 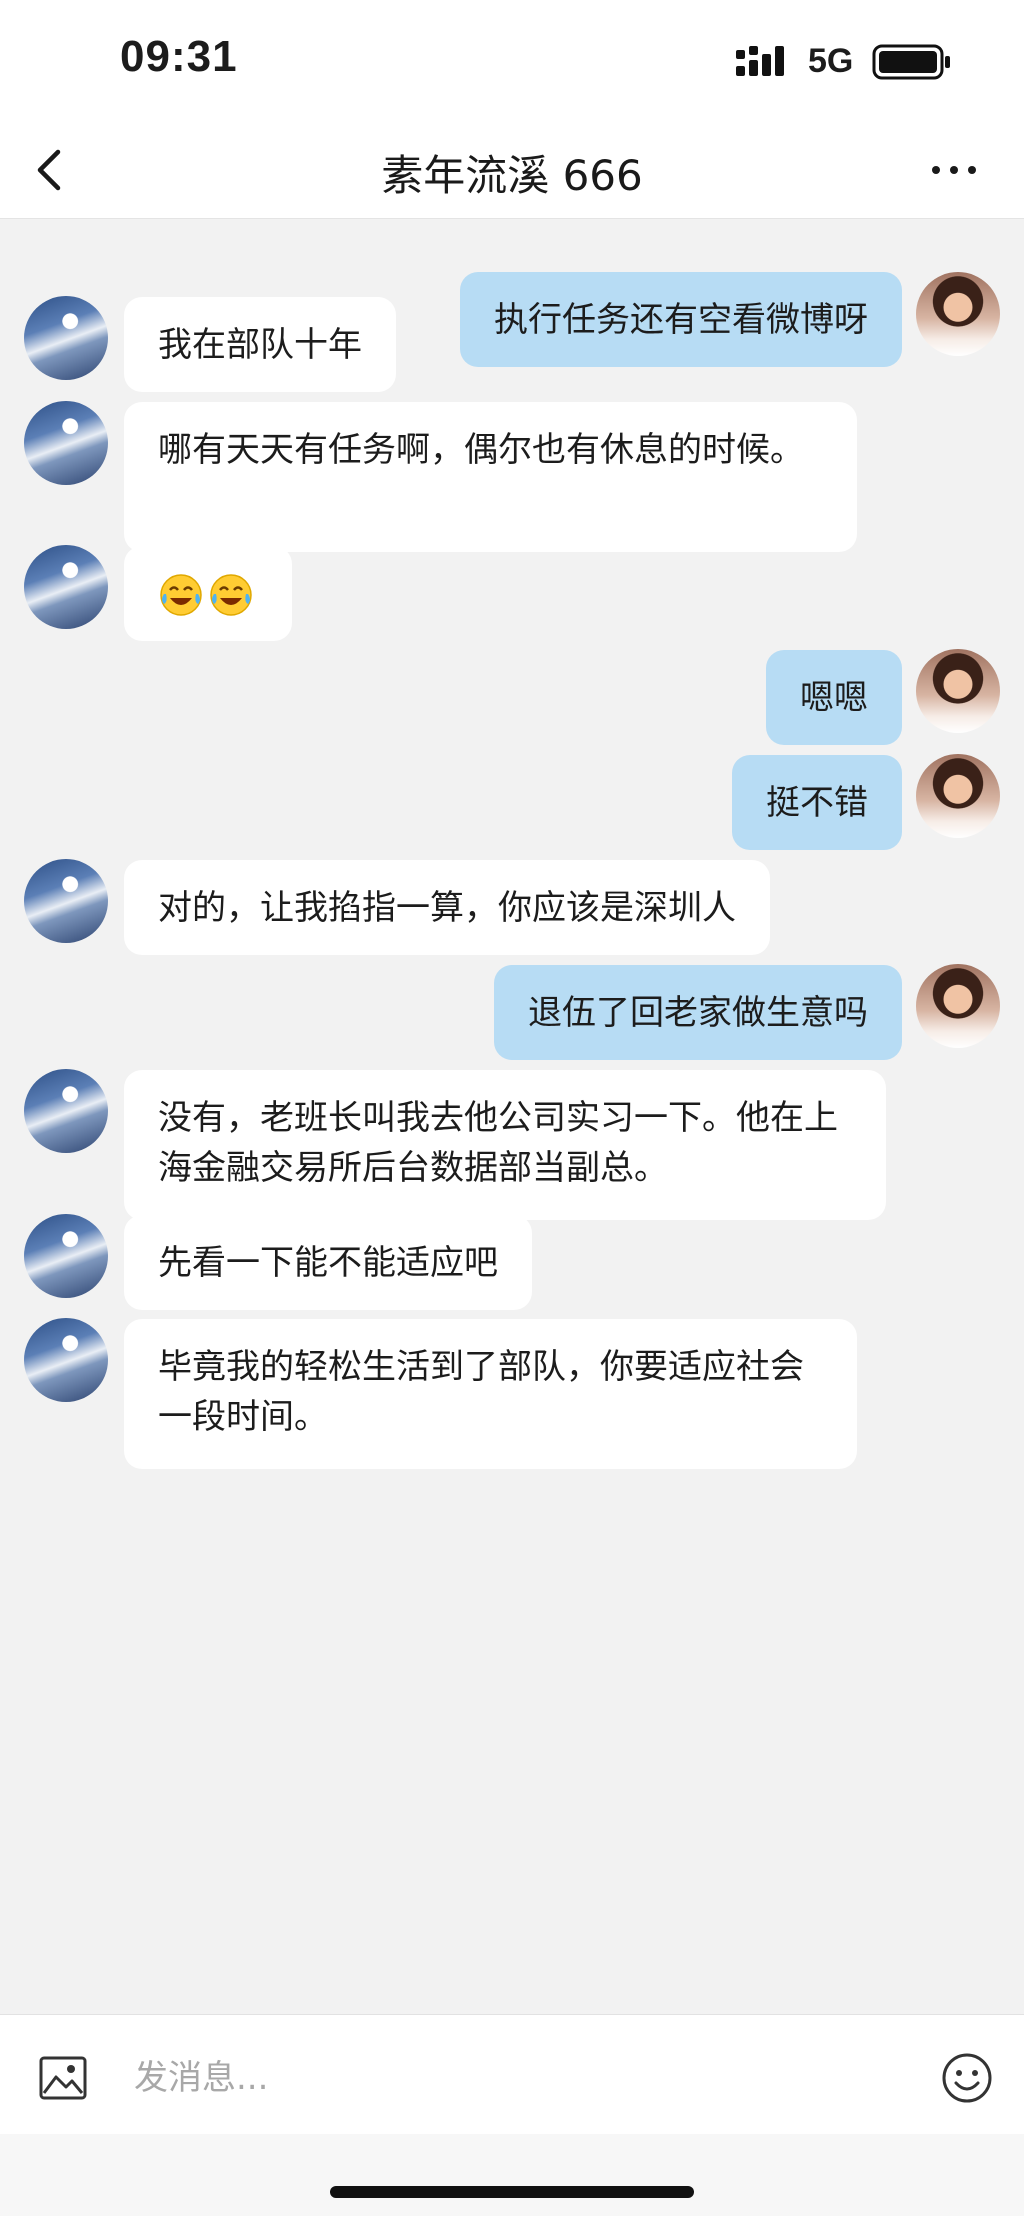 I want to click on message-input, so click(x=524, y=2078).